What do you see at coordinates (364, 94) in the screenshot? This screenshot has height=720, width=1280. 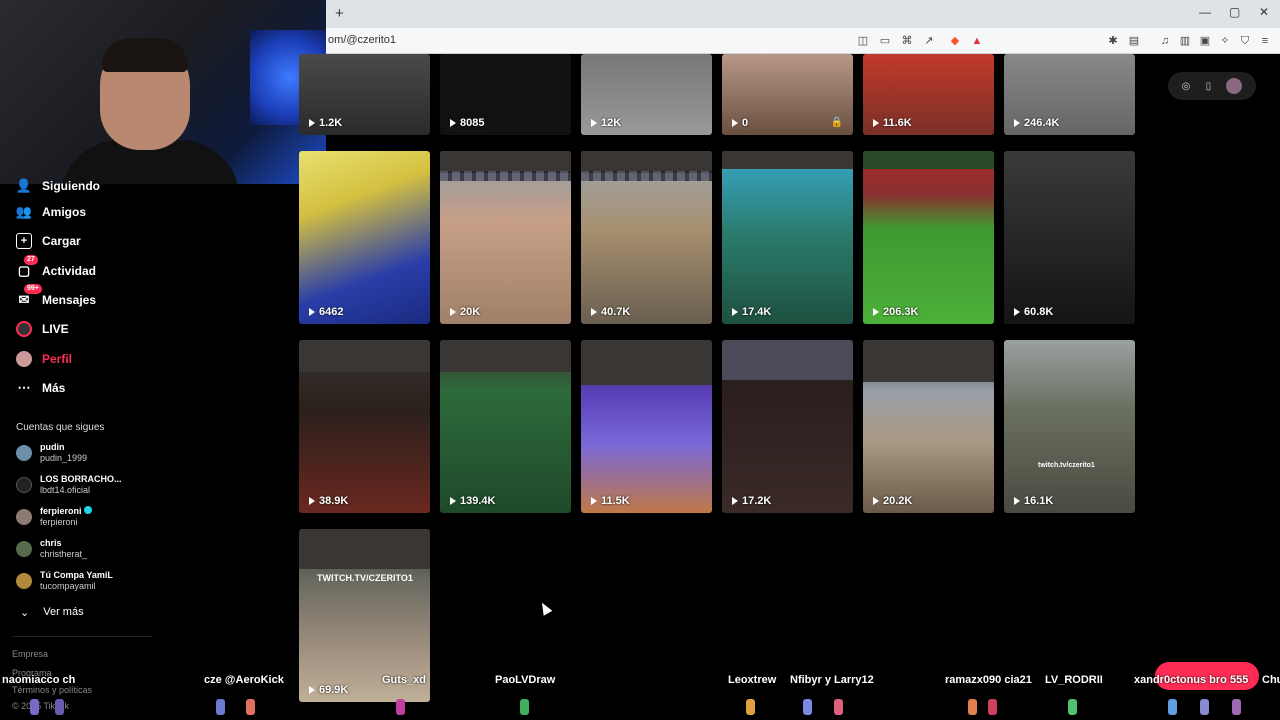 I see `video-tile: 1.2K` at bounding box center [364, 94].